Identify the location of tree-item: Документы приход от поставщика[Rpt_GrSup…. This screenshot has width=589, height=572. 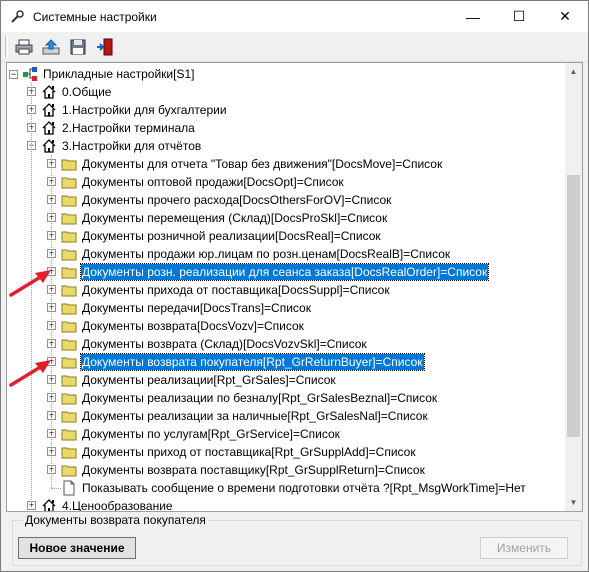
(239, 452).